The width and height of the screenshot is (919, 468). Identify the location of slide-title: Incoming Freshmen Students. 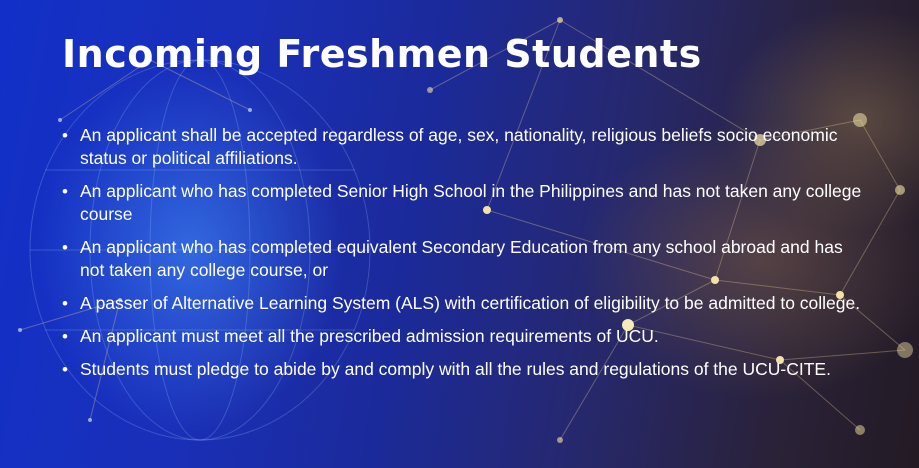
(382, 54).